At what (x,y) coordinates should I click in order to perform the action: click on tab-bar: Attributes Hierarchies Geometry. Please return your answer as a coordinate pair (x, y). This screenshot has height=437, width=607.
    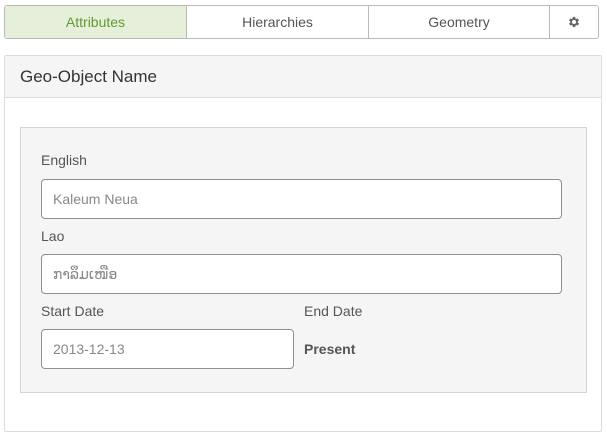
    Looking at the image, I should click on (301, 22).